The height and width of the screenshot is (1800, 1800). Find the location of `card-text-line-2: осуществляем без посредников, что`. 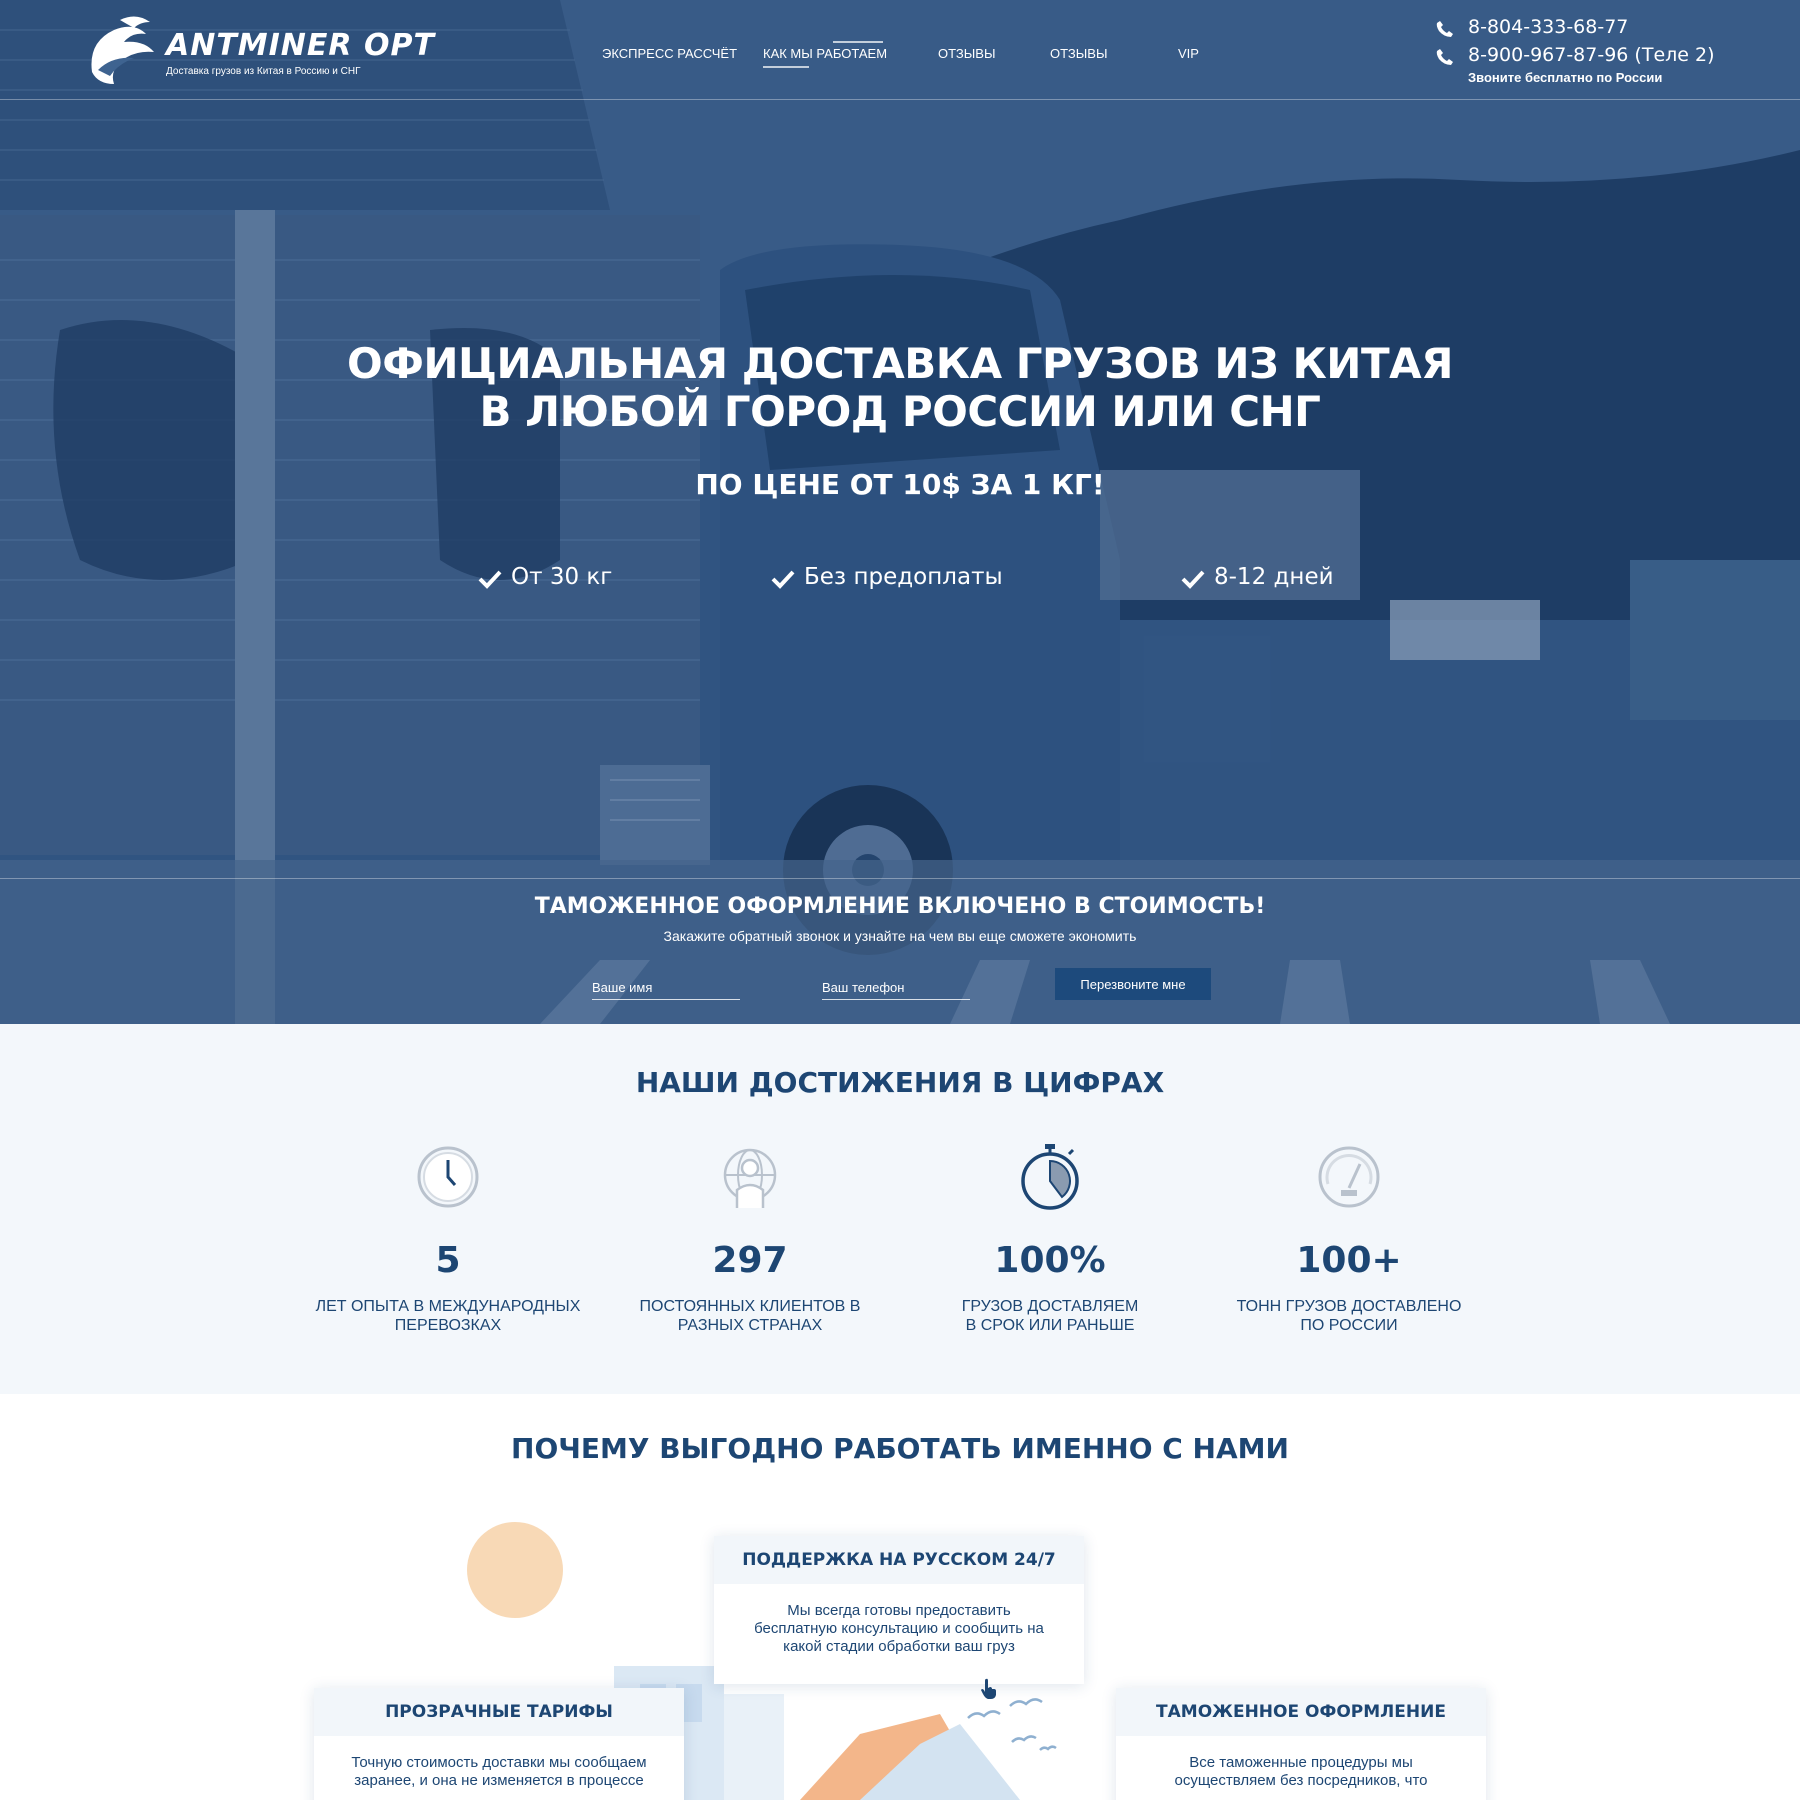

card-text-line-2: осуществляем без посредников, что is located at coordinates (1301, 1780).